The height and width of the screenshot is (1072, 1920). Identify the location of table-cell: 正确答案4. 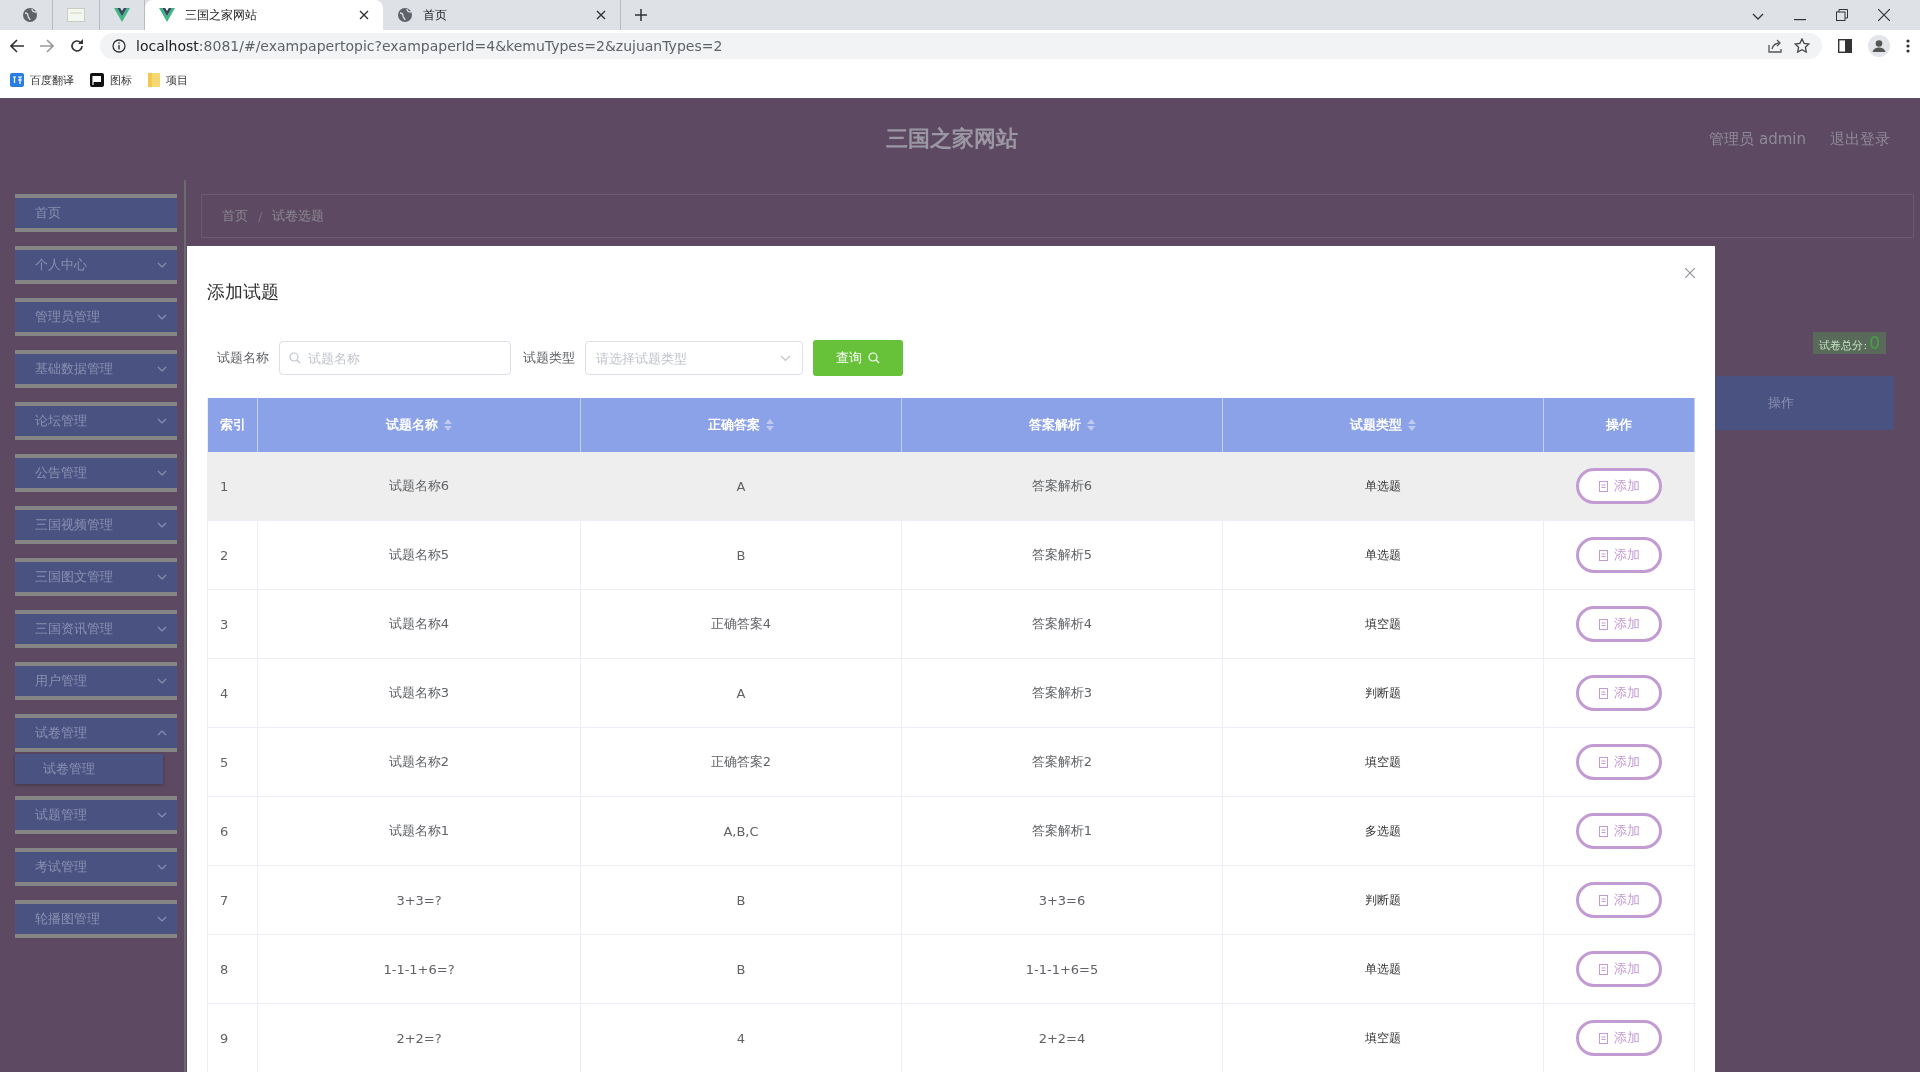
(741, 624).